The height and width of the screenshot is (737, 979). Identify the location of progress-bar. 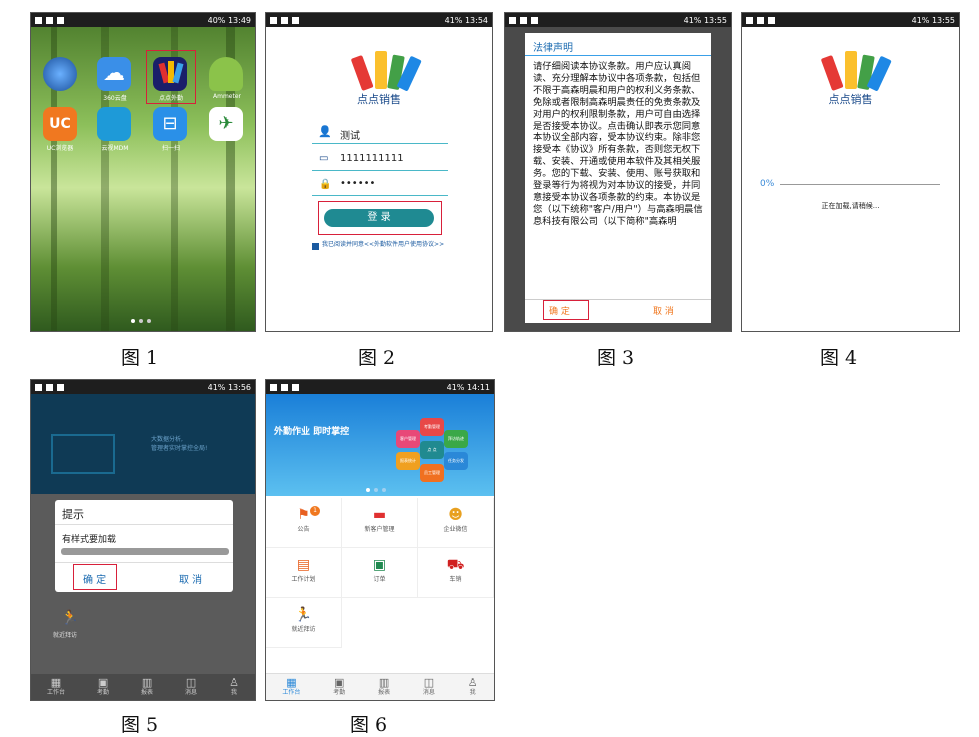
(860, 184).